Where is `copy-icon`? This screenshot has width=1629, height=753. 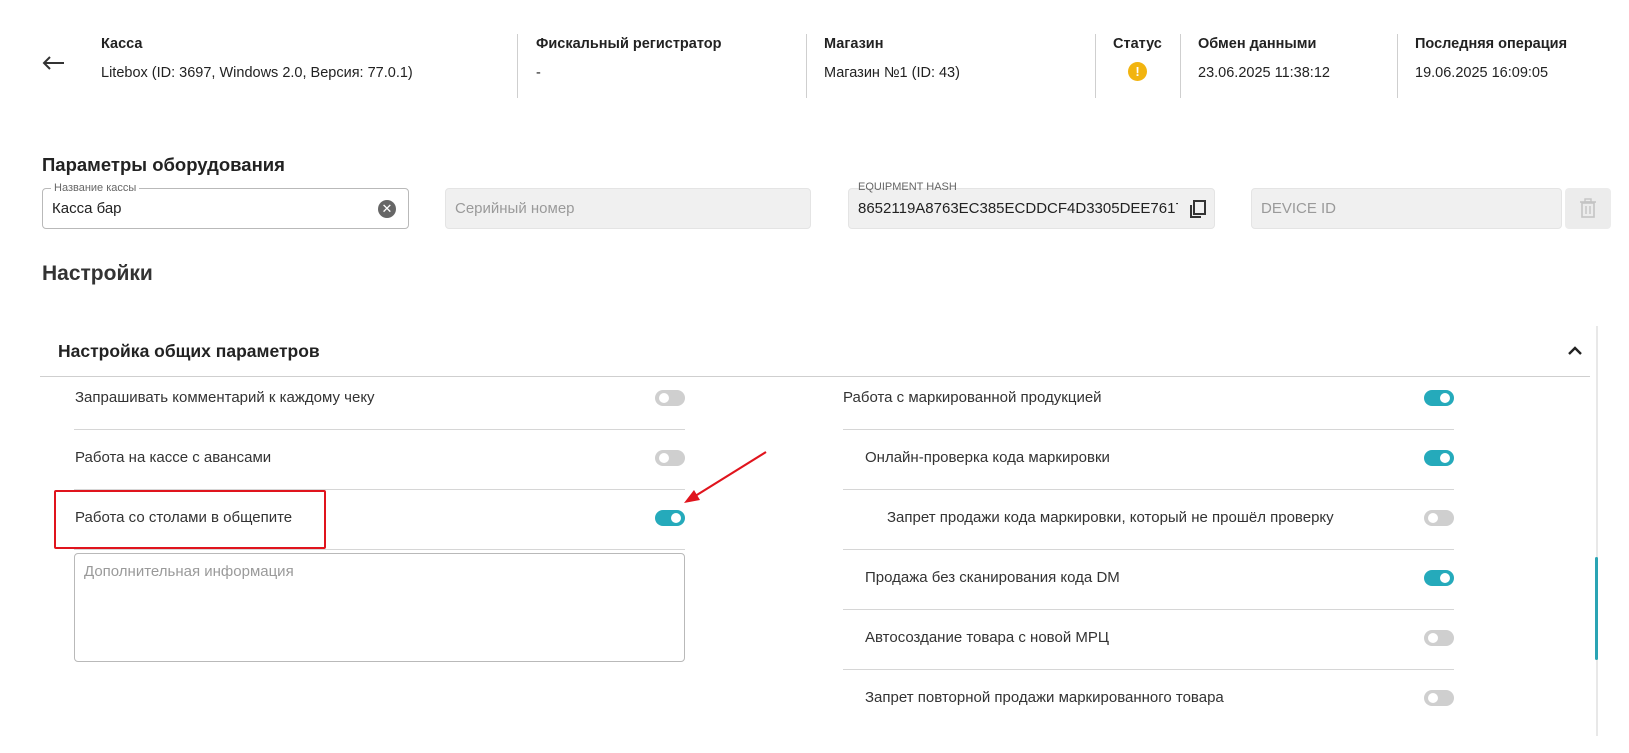 copy-icon is located at coordinates (1198, 209).